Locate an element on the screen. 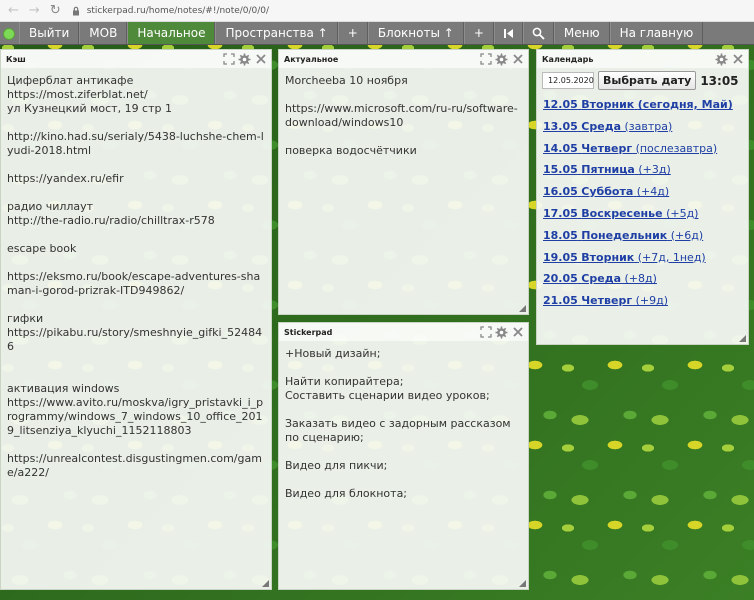 Image resolution: width=754 pixels, height=600 pixels. day-date: 20.05 is located at coordinates (560, 279).